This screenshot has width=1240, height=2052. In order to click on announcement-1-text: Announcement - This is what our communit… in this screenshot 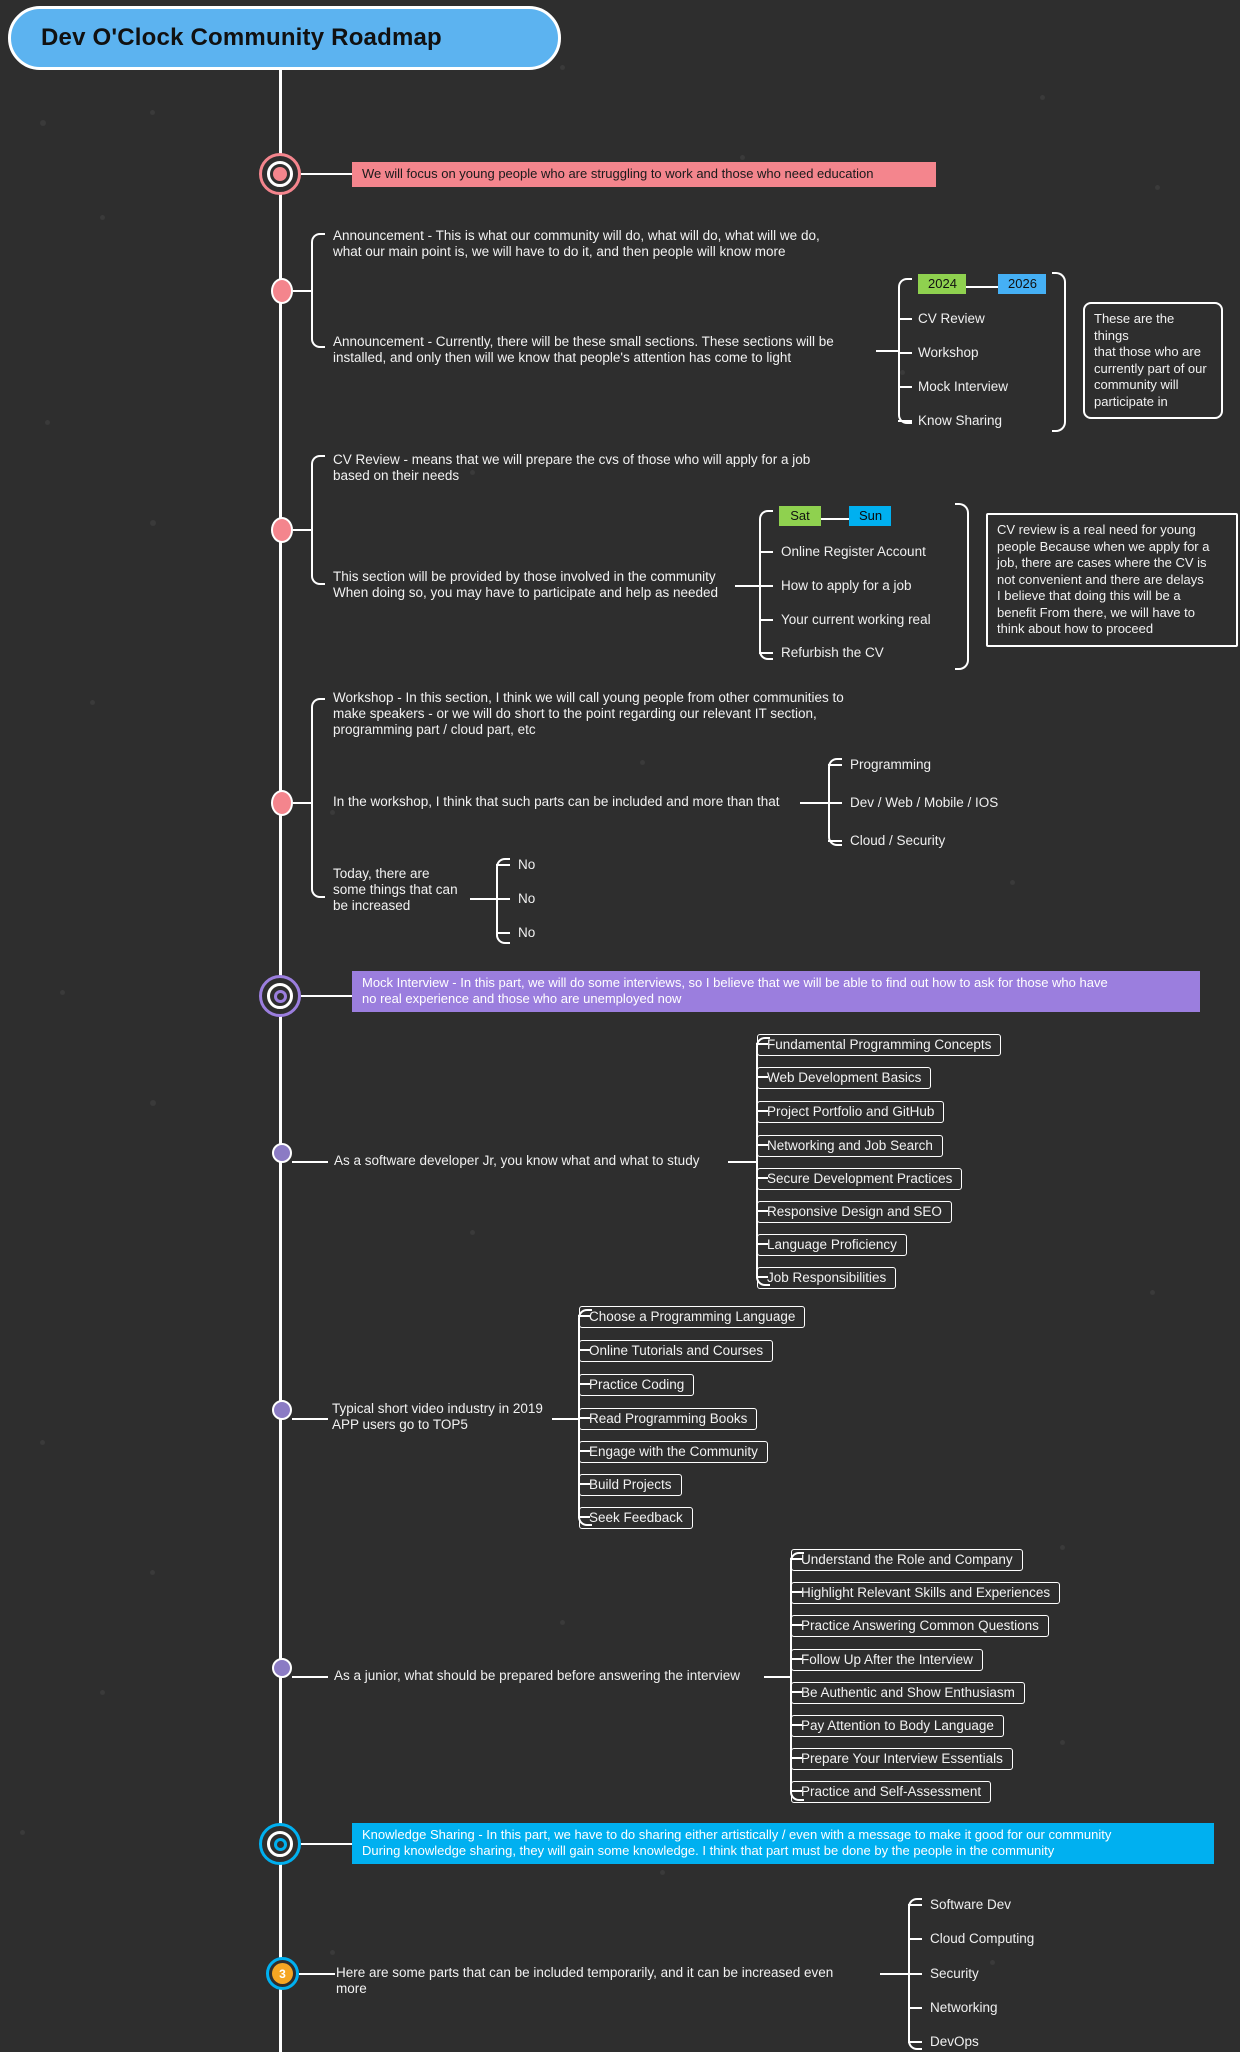, I will do `click(576, 243)`.